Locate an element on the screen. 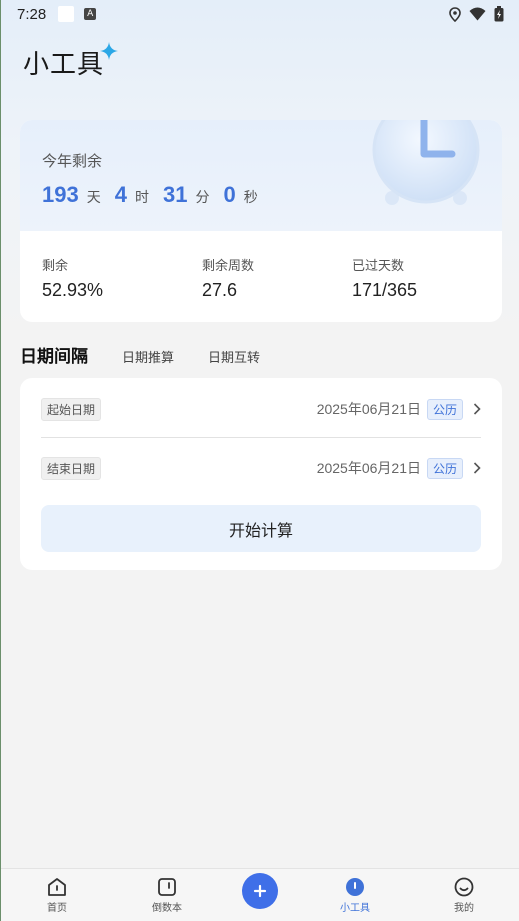 The height and width of the screenshot is (921, 519). add-icon is located at coordinates (260, 891).